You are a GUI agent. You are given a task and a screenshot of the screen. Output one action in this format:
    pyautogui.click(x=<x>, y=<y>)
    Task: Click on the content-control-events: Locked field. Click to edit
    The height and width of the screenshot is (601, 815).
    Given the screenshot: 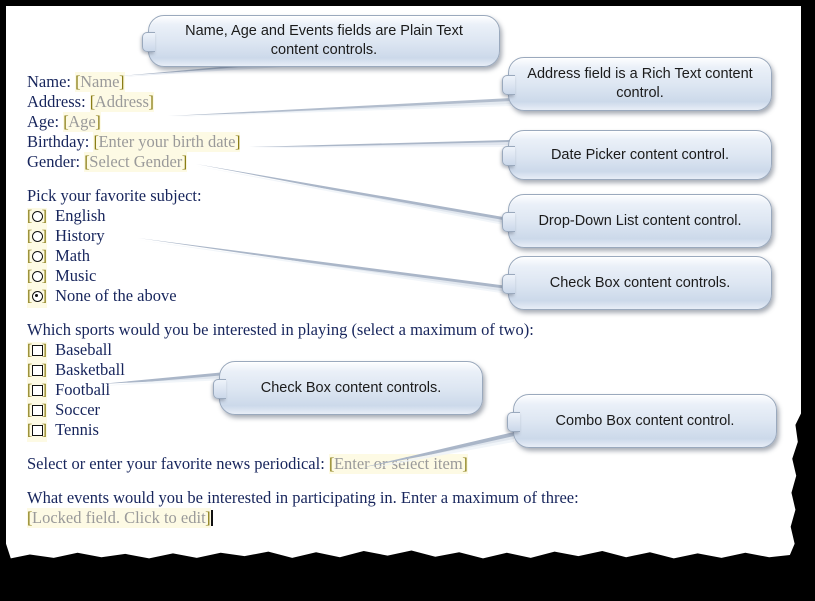 What is the action you would take?
    pyautogui.click(x=119, y=518)
    